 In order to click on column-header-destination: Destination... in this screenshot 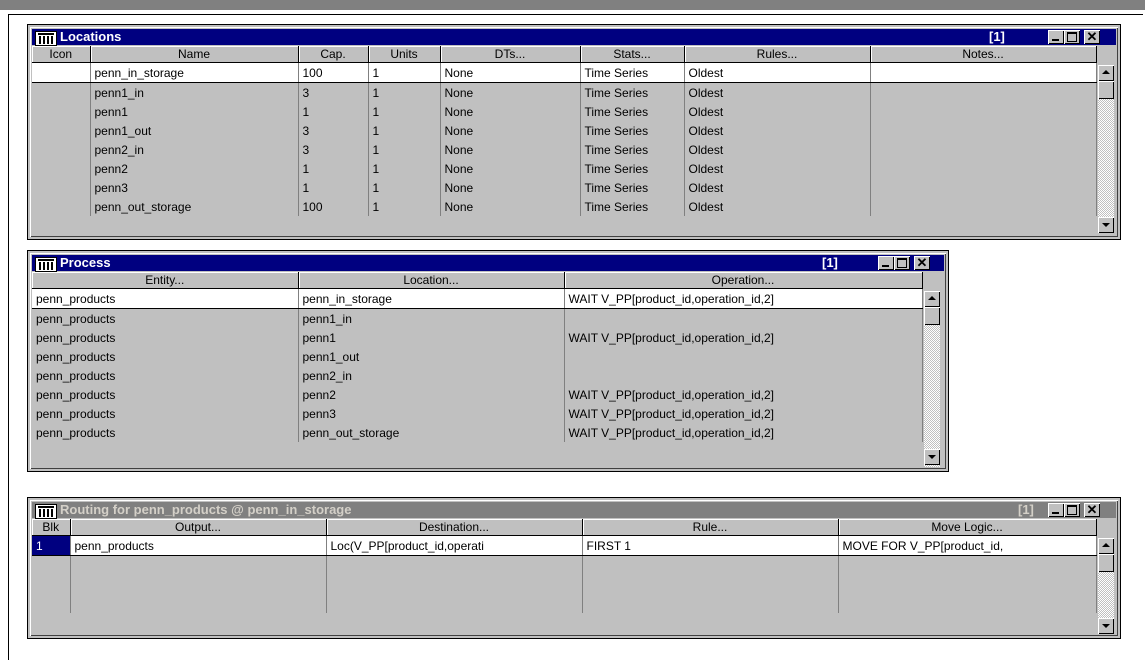, I will do `click(454, 527)`.